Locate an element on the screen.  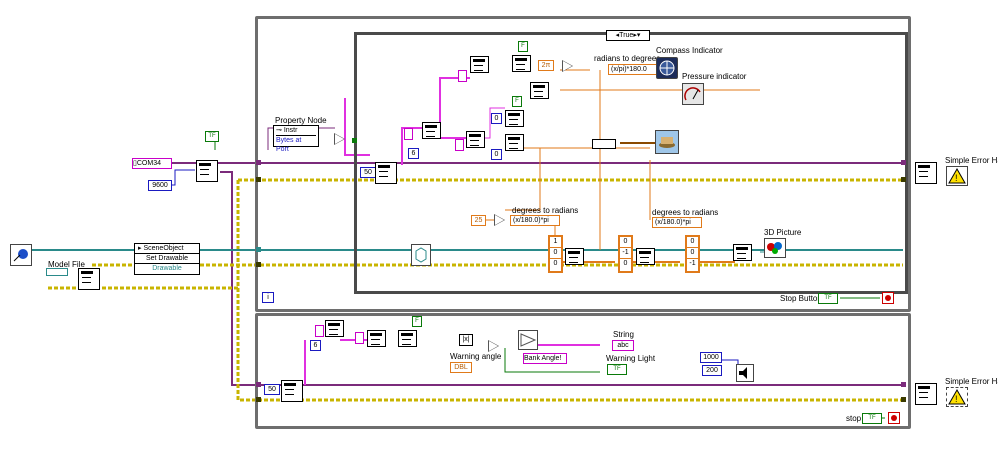
deg2rad-label-1: degrees to radians is located at coordinates (545, 210).